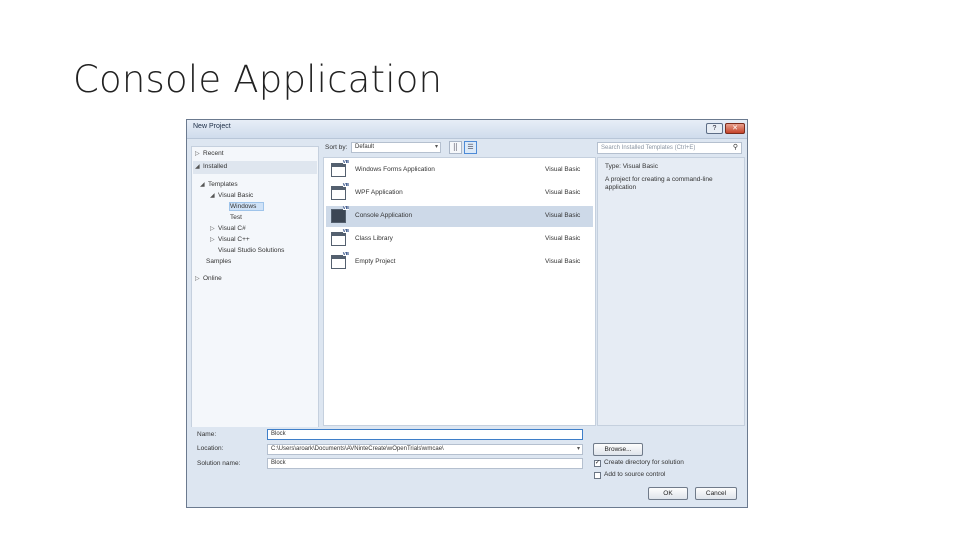 Image resolution: width=960 pixels, height=540 pixels. I want to click on small-icons-view-icon: ⣿, so click(455, 147).